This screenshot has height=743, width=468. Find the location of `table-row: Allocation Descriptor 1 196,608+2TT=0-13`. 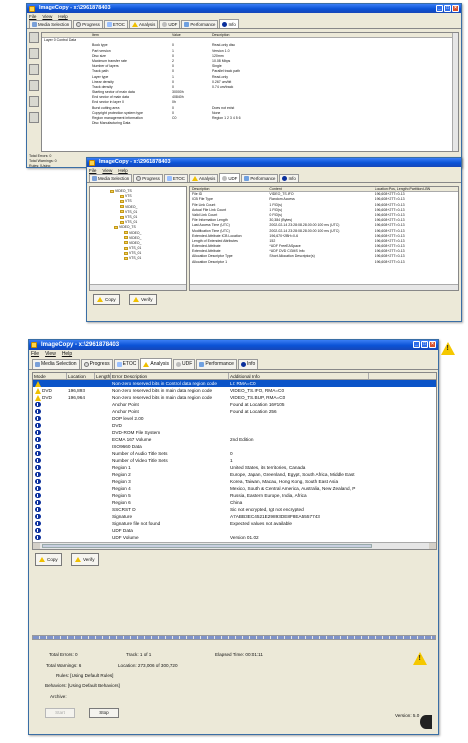

table-row: Allocation Descriptor 1 196,608+2TT=0-13 is located at coordinates (324, 262).